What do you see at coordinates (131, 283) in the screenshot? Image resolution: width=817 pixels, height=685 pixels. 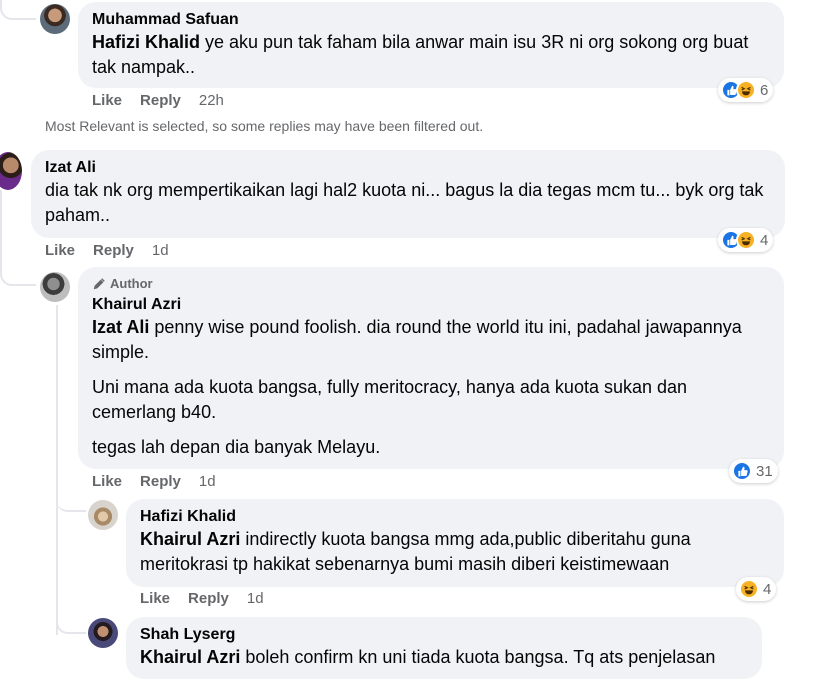 I see `author-badge-label: Author` at bounding box center [131, 283].